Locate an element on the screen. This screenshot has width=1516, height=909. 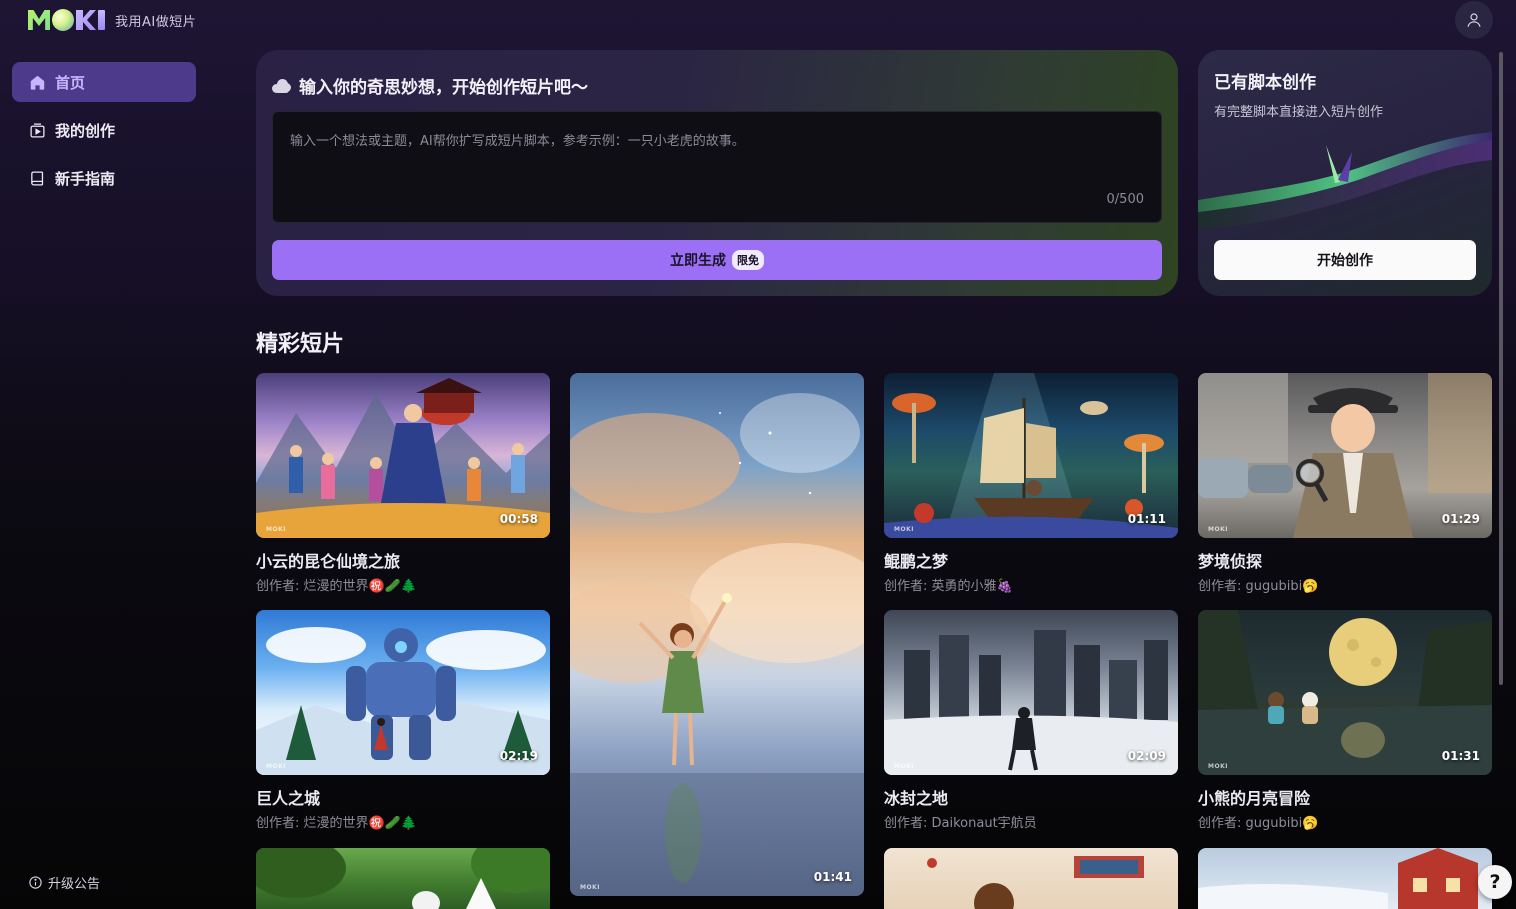
video-thumbnail: MOKI 01:31 is located at coordinates (1345, 692).